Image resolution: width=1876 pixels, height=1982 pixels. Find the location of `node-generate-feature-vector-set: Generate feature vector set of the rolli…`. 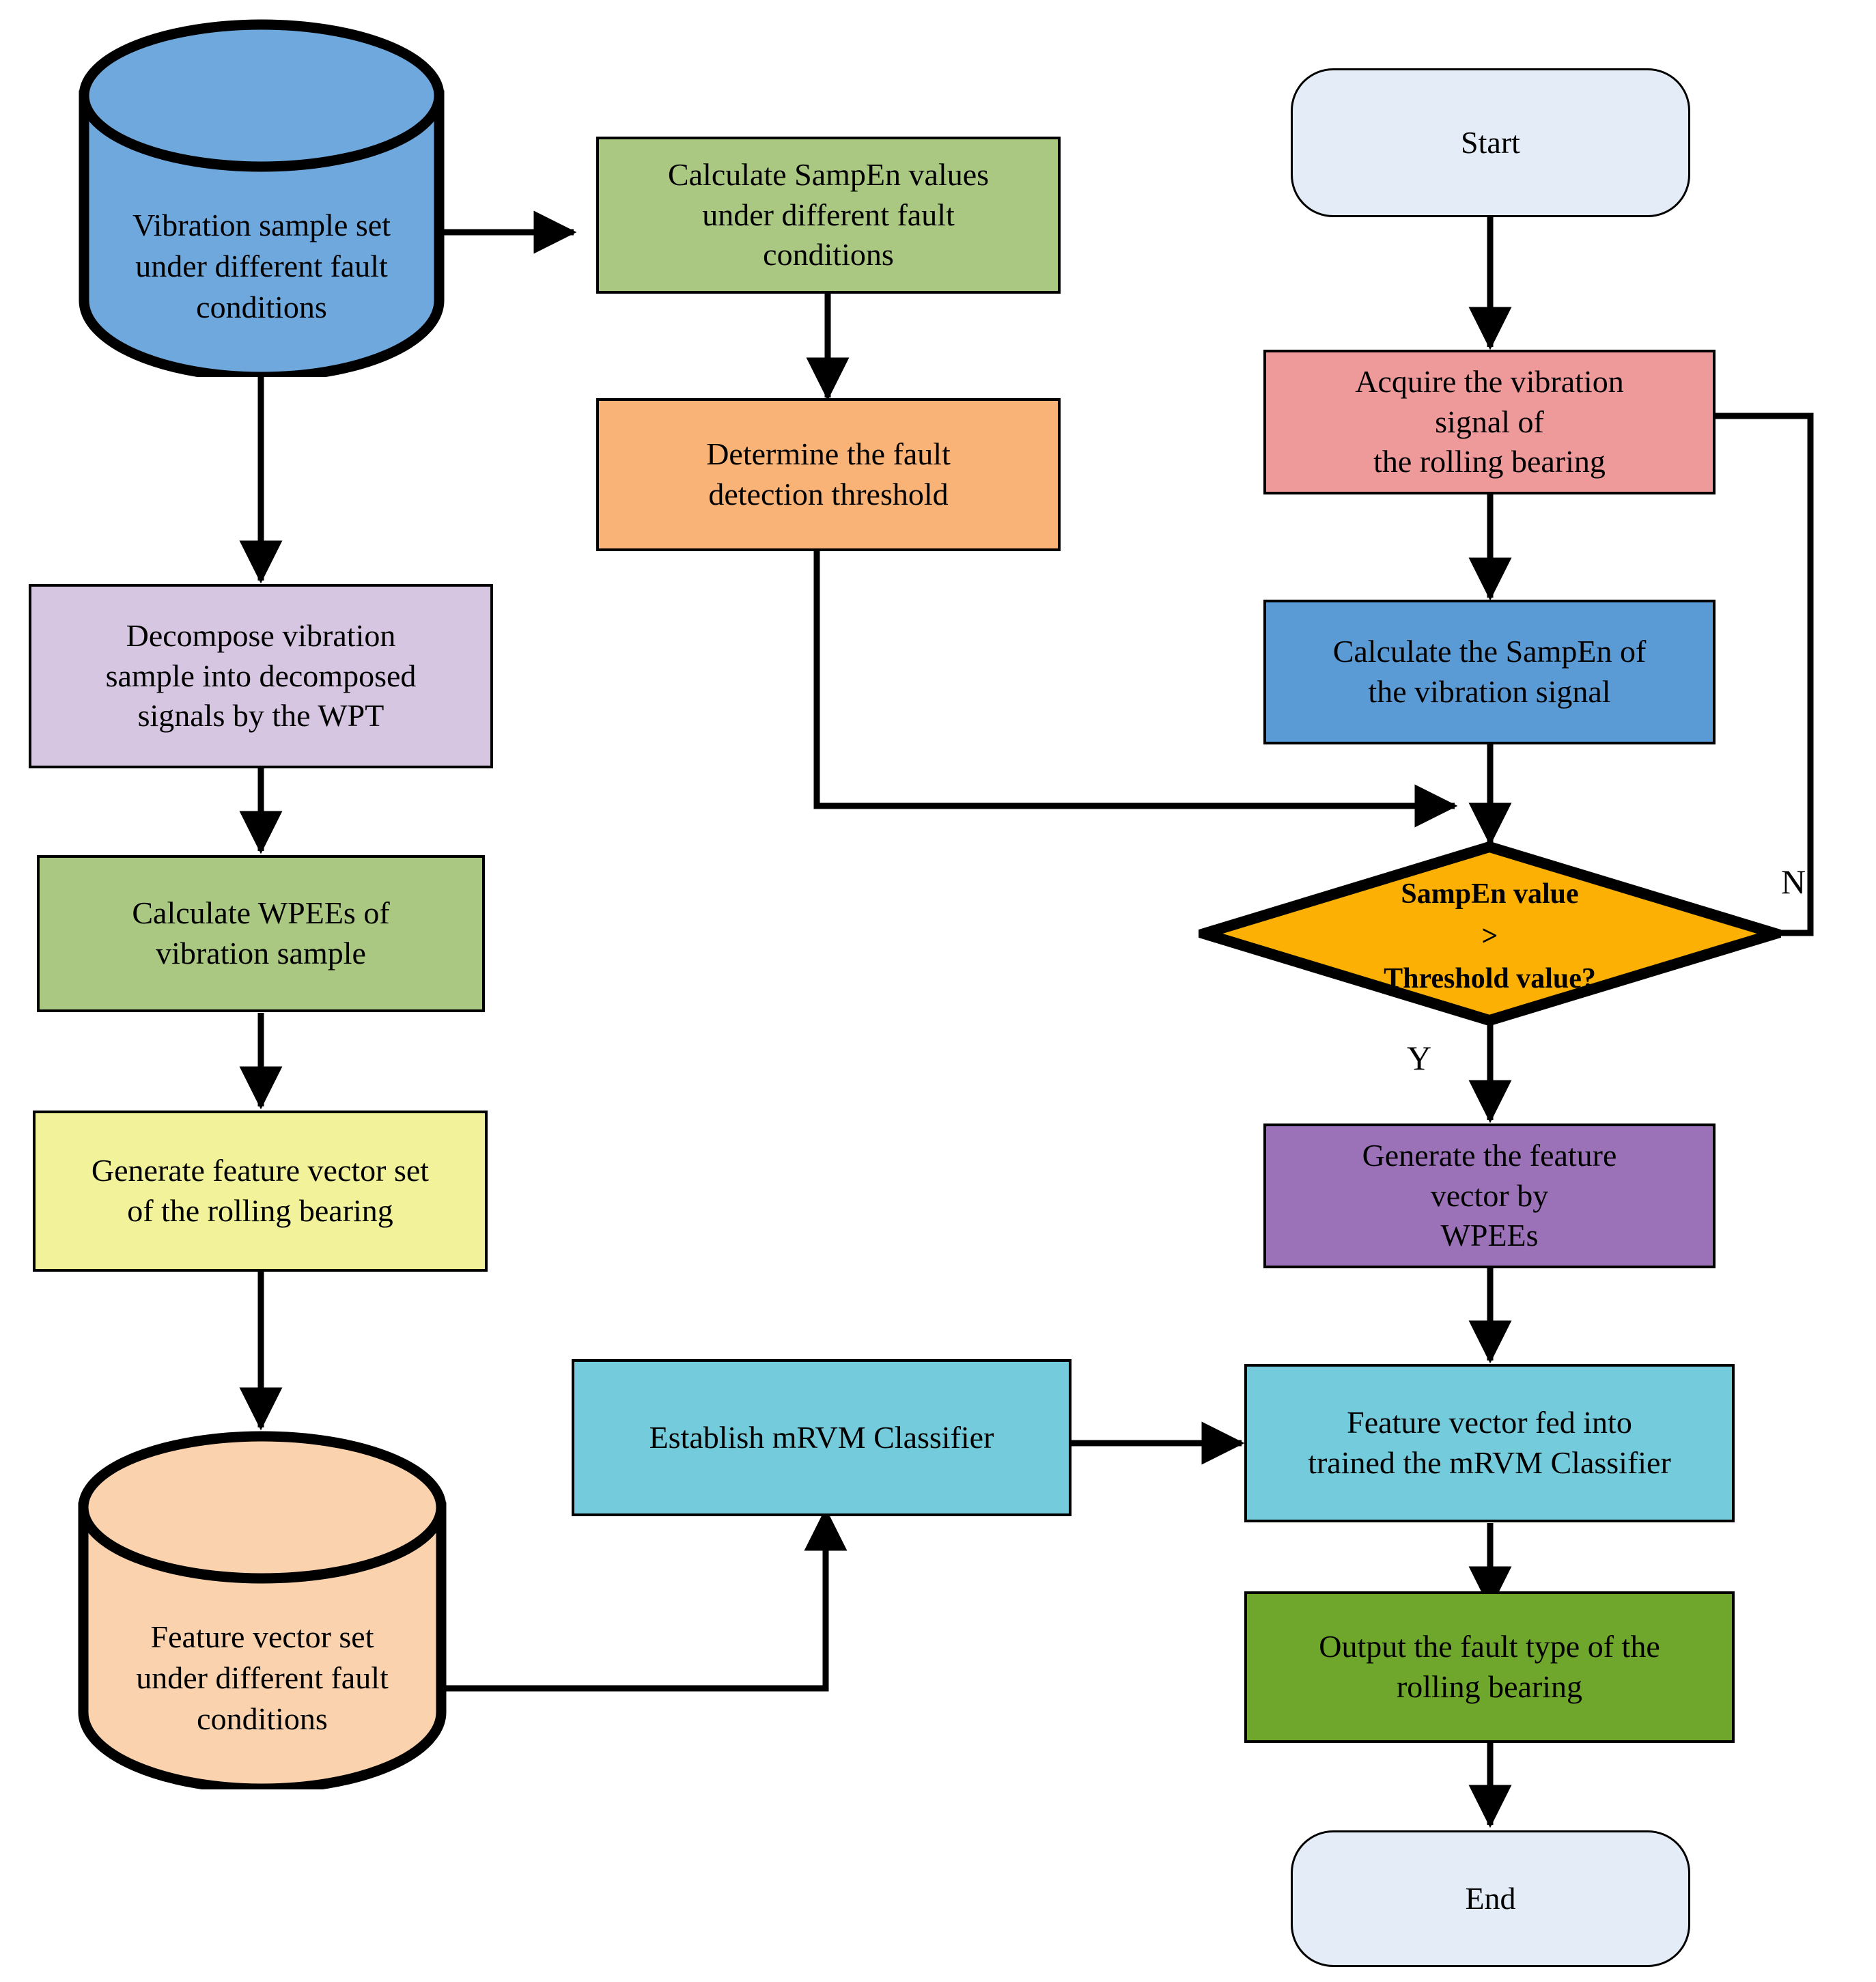

node-generate-feature-vector-set: Generate feature vector set of the rolli… is located at coordinates (260, 1191).